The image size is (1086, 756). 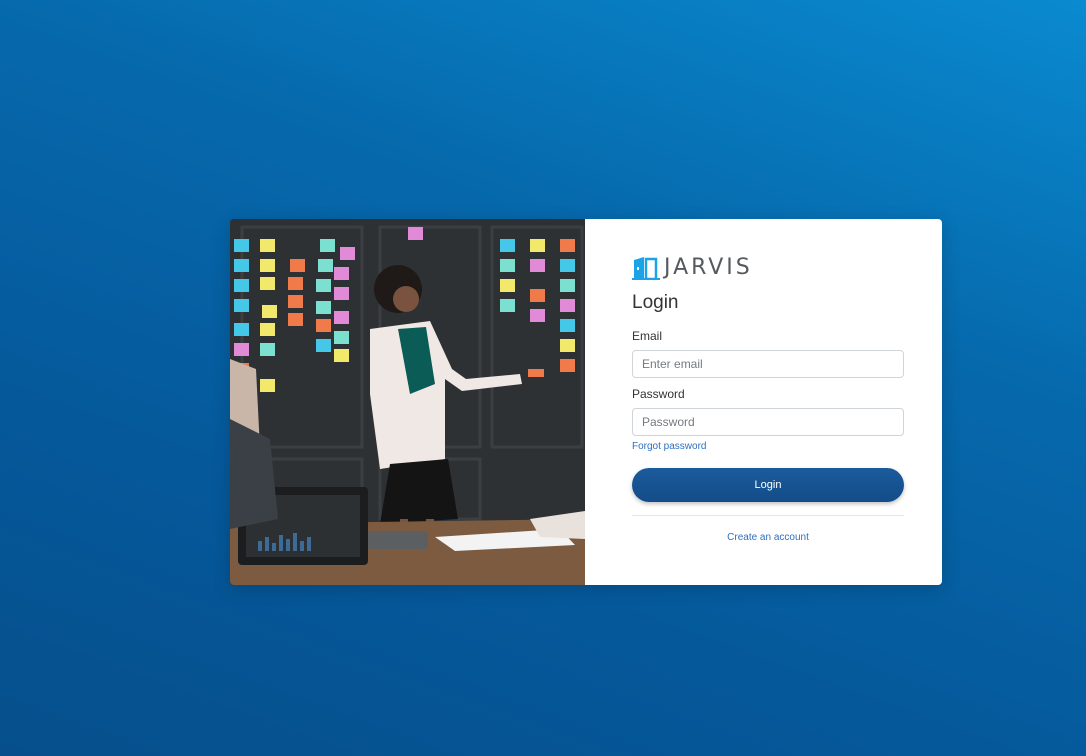 I want to click on brand-logo: JARVIS, so click(x=692, y=268).